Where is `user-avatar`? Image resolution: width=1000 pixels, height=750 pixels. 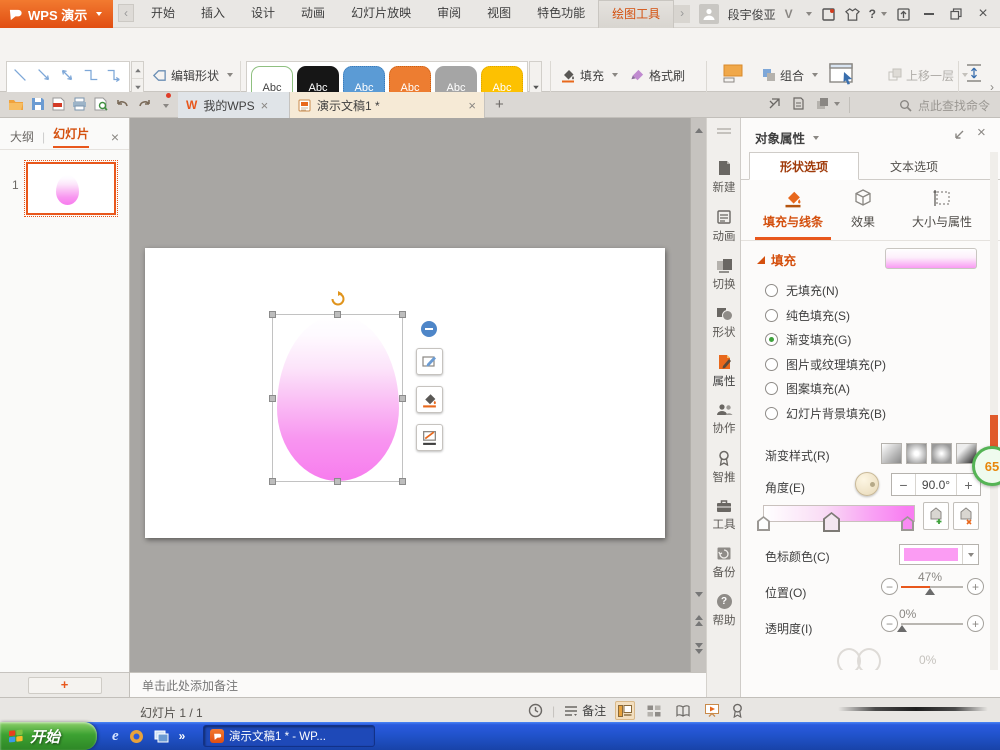
user-avatar is located at coordinates (708, 14).